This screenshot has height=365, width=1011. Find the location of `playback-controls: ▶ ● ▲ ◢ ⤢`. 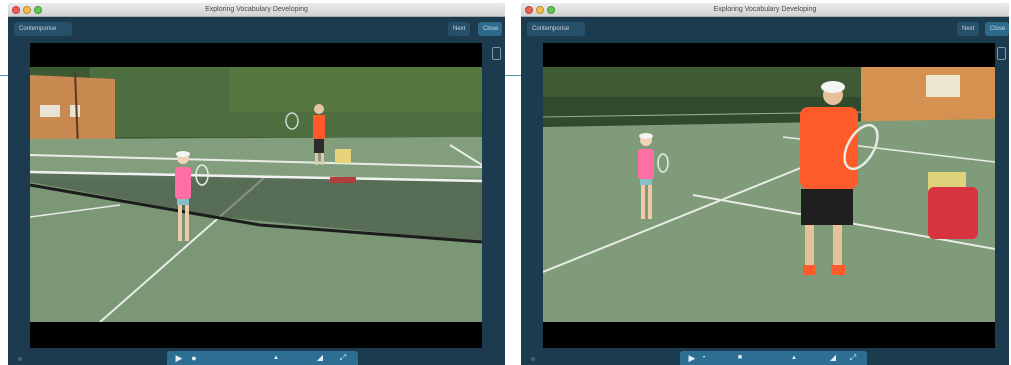

playback-controls: ▶ ● ▲ ◢ ⤢ is located at coordinates (262, 358).